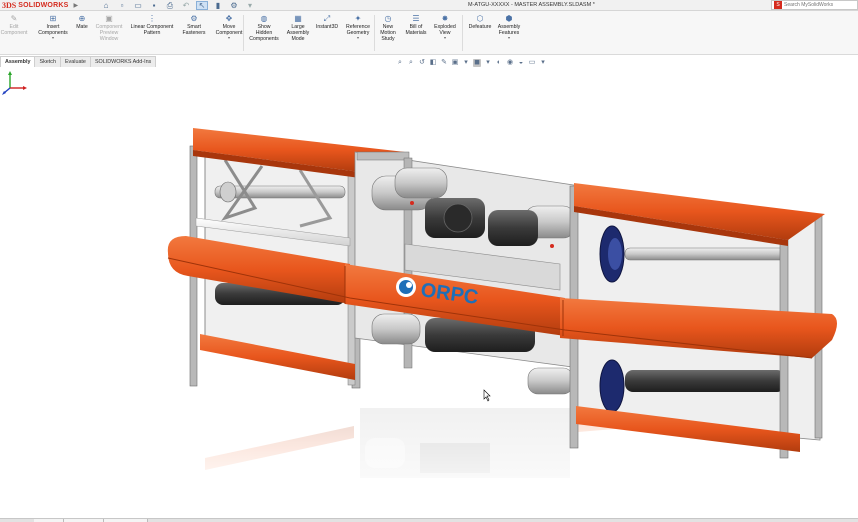  What do you see at coordinates (170, 5) in the screenshot?
I see `print-icon: ⎙` at bounding box center [170, 5].